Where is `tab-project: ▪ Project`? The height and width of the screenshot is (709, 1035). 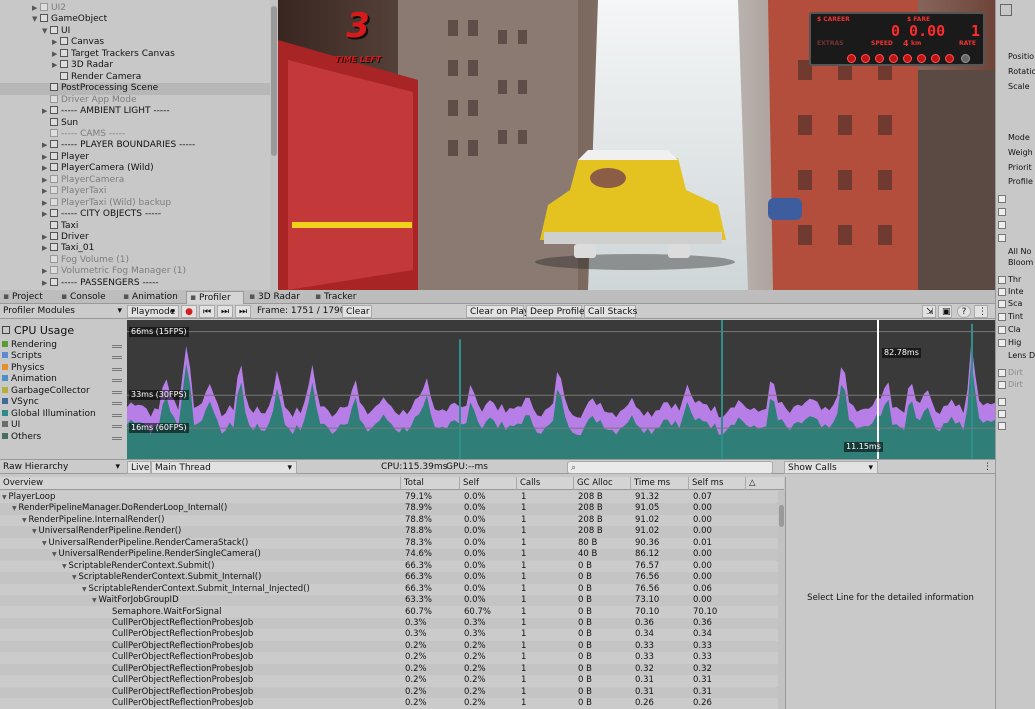
tab-project: ▪ Project is located at coordinates (28, 297).